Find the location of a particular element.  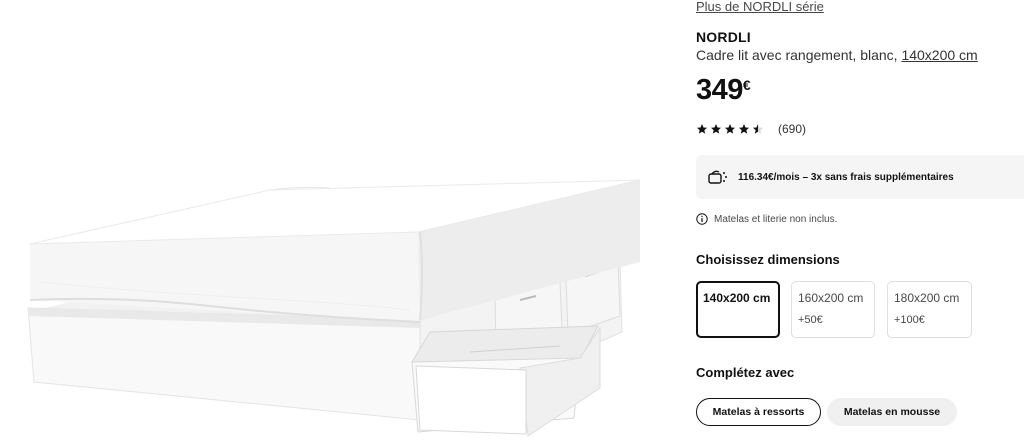

size-option-price-diff: +50€ is located at coordinates (810, 320).